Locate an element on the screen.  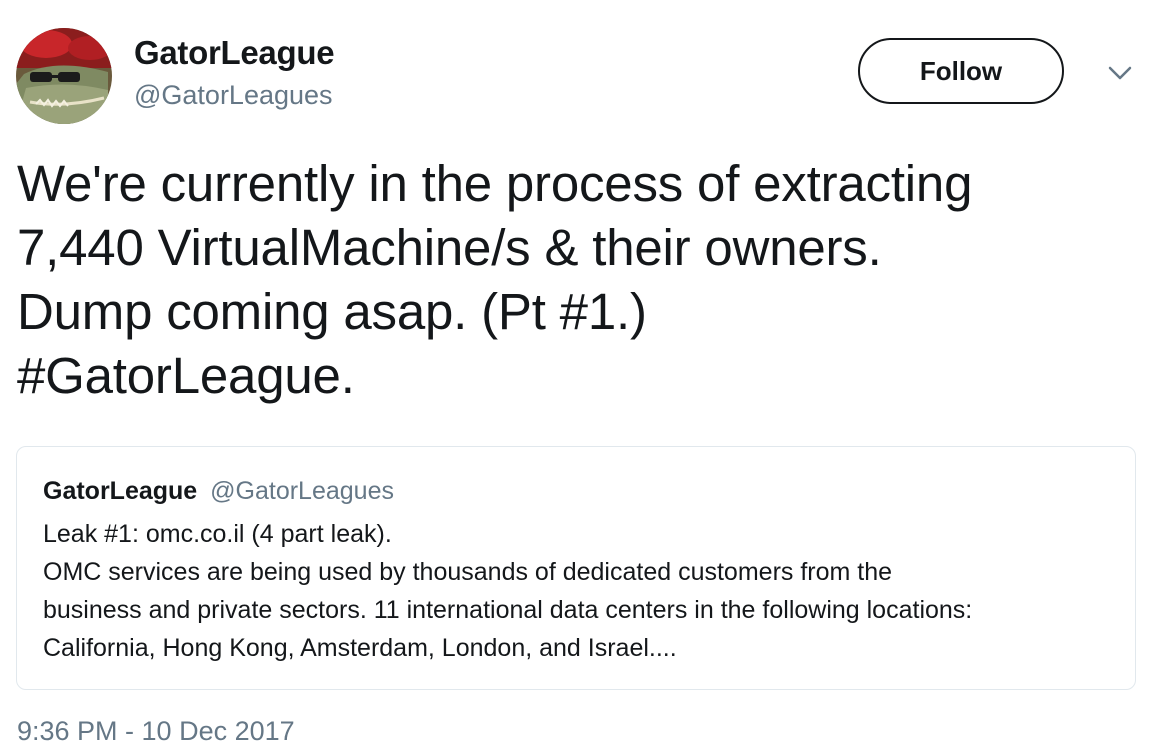
tweet-timestamp: 9:36 PM - 10 Dec 2017 is located at coordinates (156, 731).